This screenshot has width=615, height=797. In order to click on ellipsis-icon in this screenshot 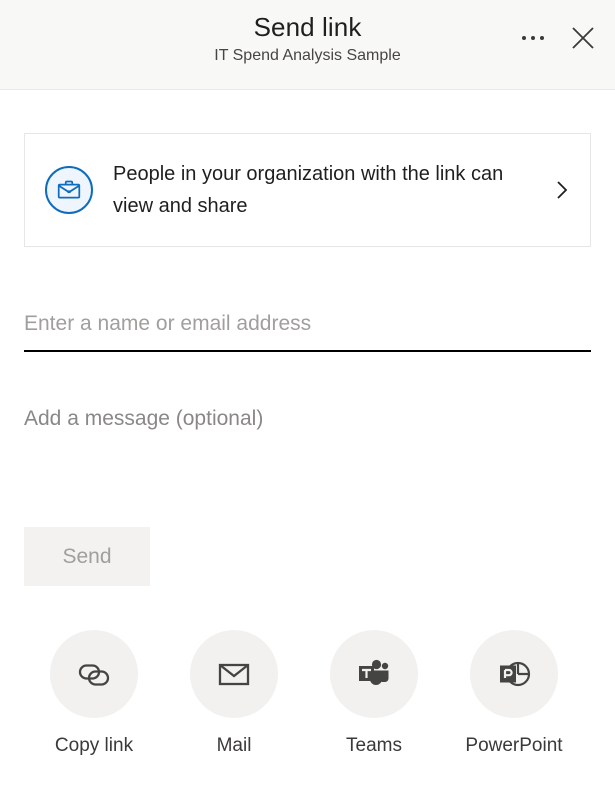, I will do `click(533, 38)`.